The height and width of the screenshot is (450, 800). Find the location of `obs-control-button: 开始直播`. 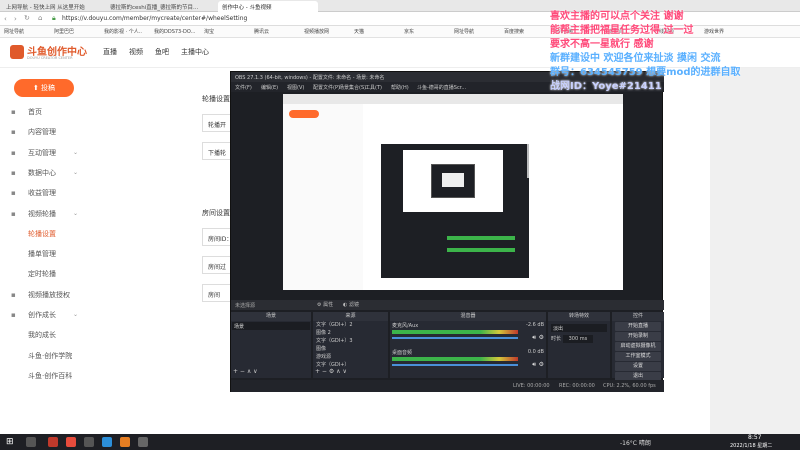

obs-control-button: 开始直播 is located at coordinates (638, 326).